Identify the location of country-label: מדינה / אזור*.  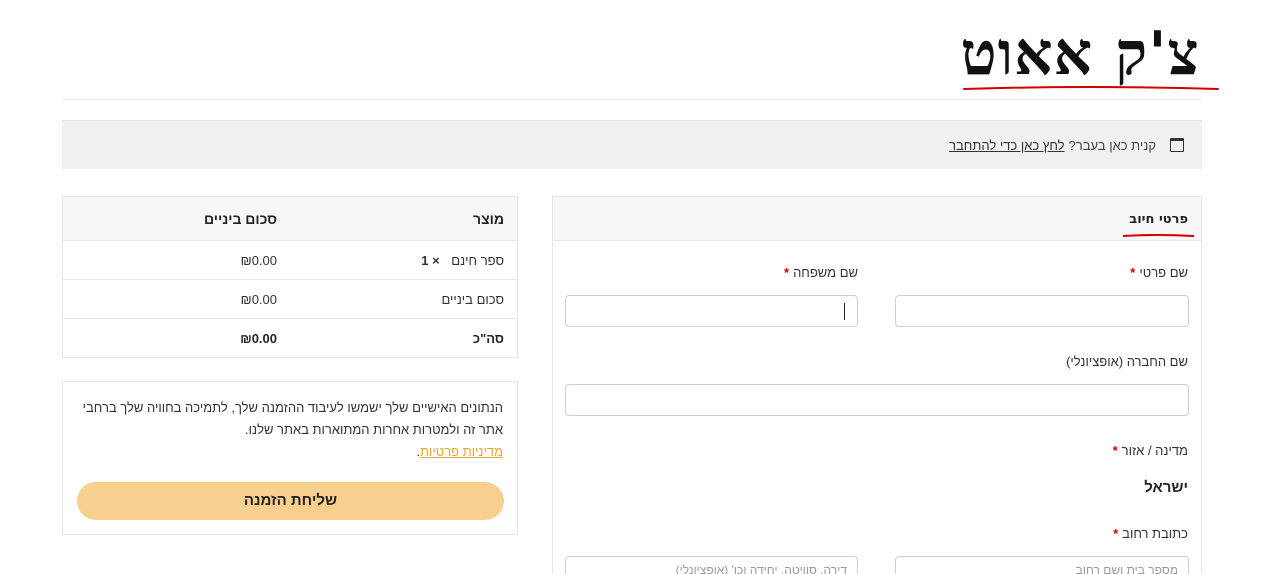
(1150, 450).